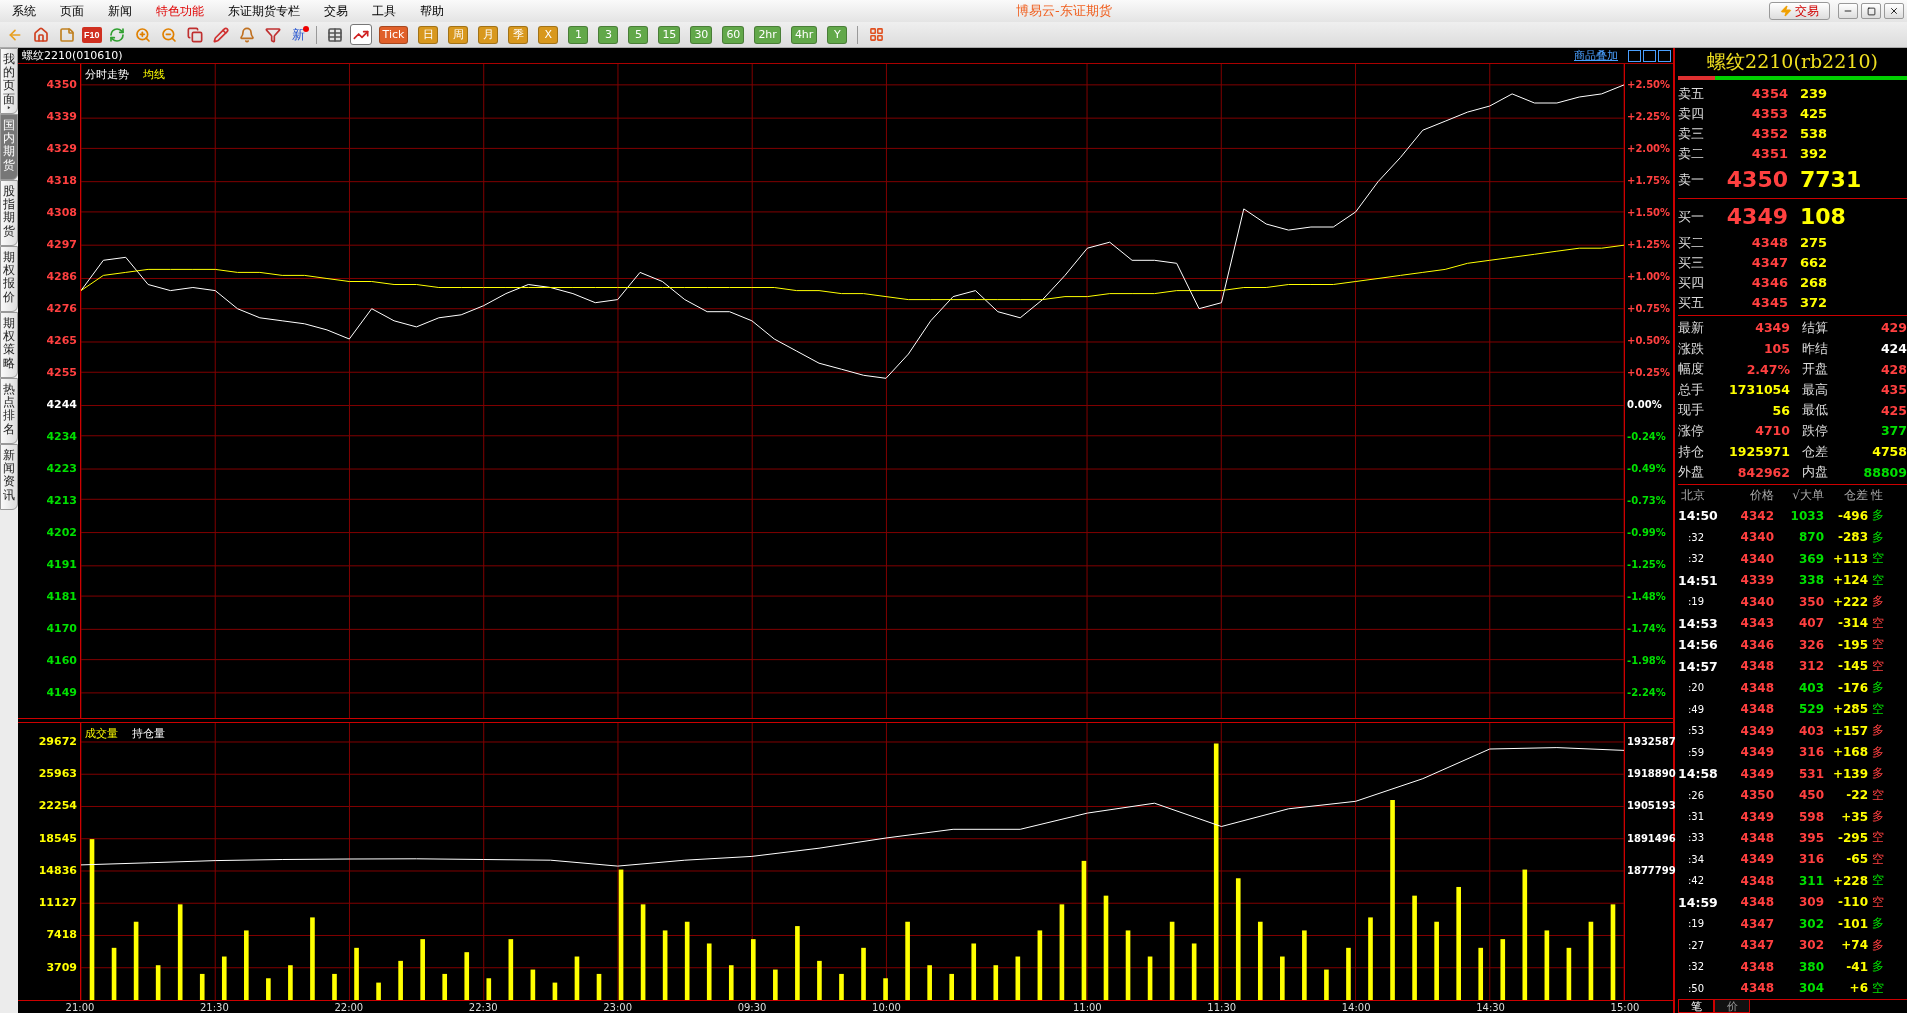 The width and height of the screenshot is (1907, 1013). I want to click on period-button: 15, so click(669, 34).